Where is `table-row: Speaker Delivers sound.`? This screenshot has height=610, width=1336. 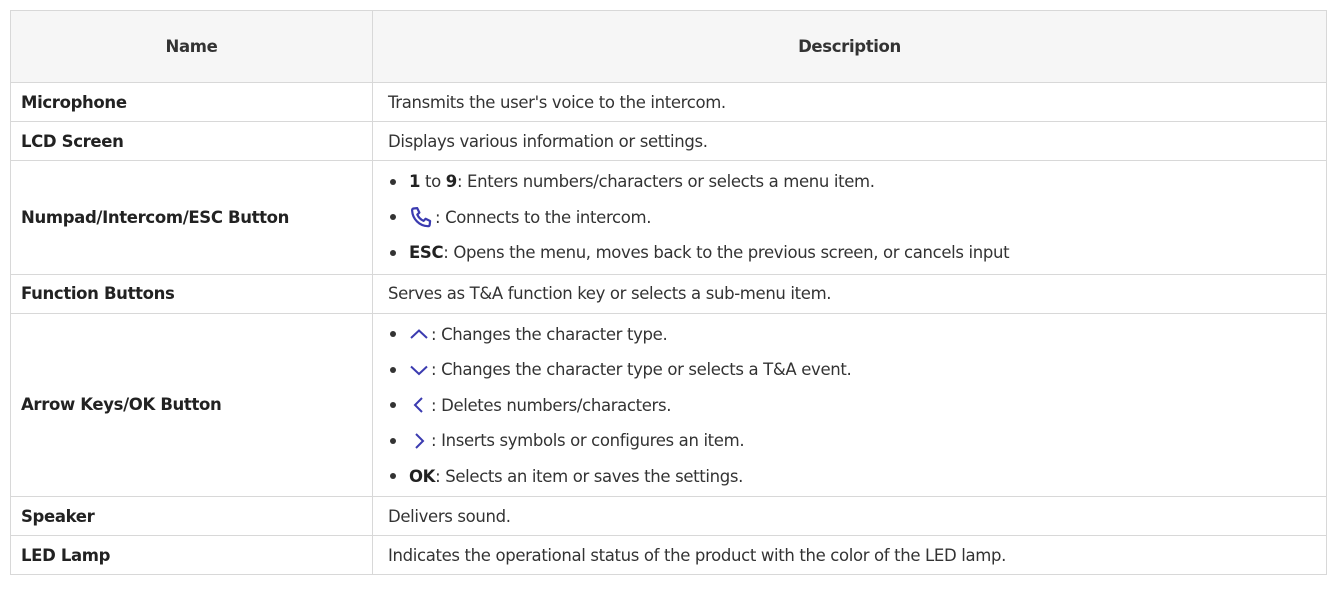
table-row: Speaker Delivers sound. is located at coordinates (668, 516).